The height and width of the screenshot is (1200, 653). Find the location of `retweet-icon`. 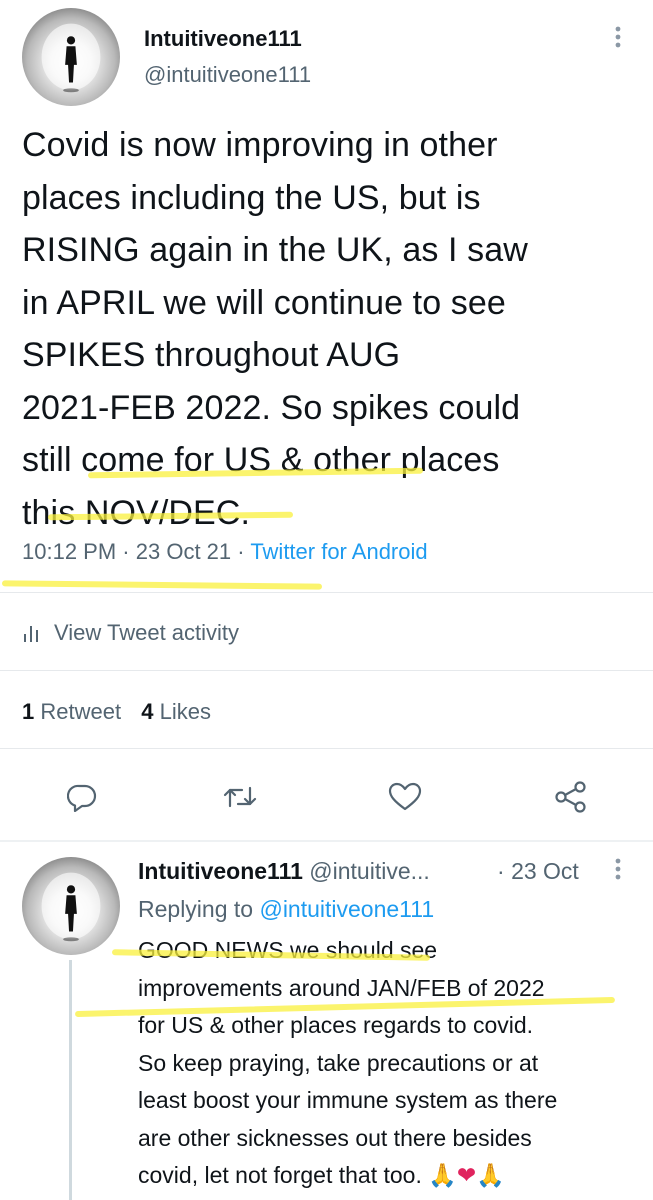

retweet-icon is located at coordinates (240, 797).